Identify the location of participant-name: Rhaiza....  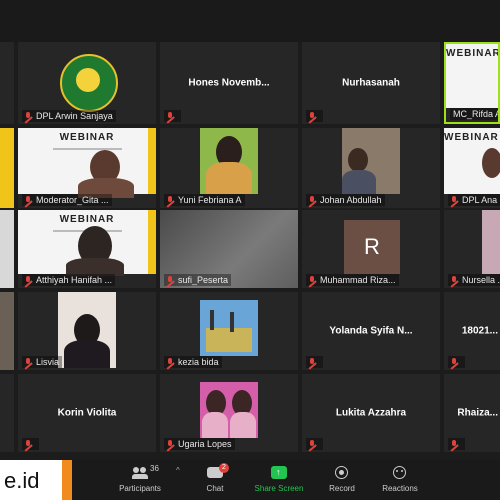
(477, 413).